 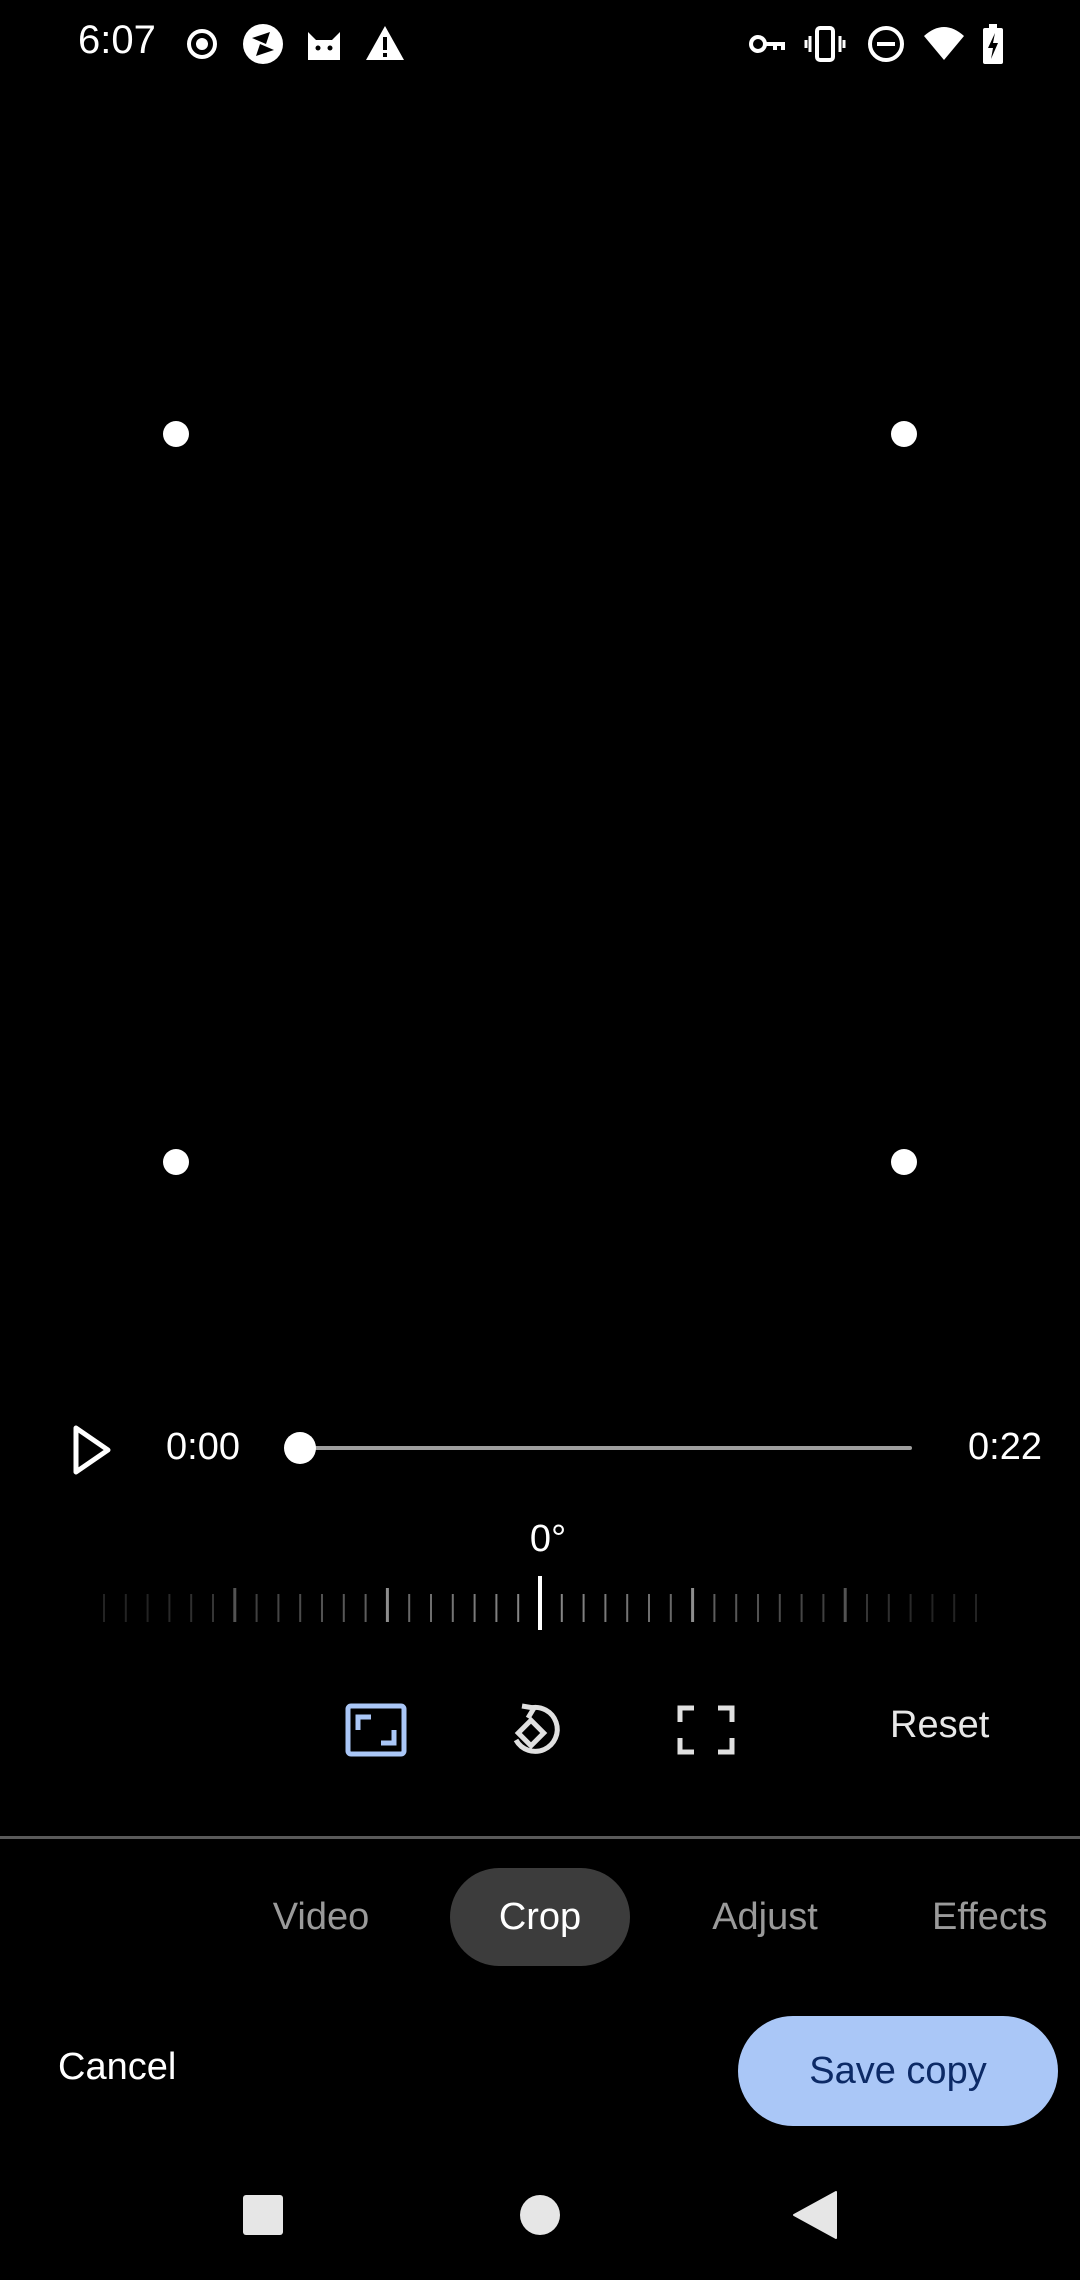 What do you see at coordinates (203, 1447) in the screenshot?
I see `current-time: 0:00` at bounding box center [203, 1447].